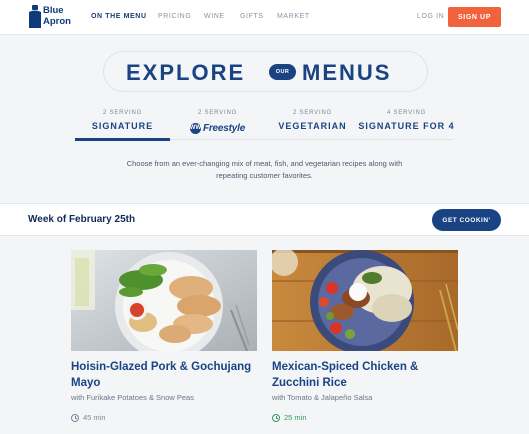 This screenshot has height=434, width=529. What do you see at coordinates (94, 417) in the screenshot?
I see `recipe-time-label: 45 min` at bounding box center [94, 417].